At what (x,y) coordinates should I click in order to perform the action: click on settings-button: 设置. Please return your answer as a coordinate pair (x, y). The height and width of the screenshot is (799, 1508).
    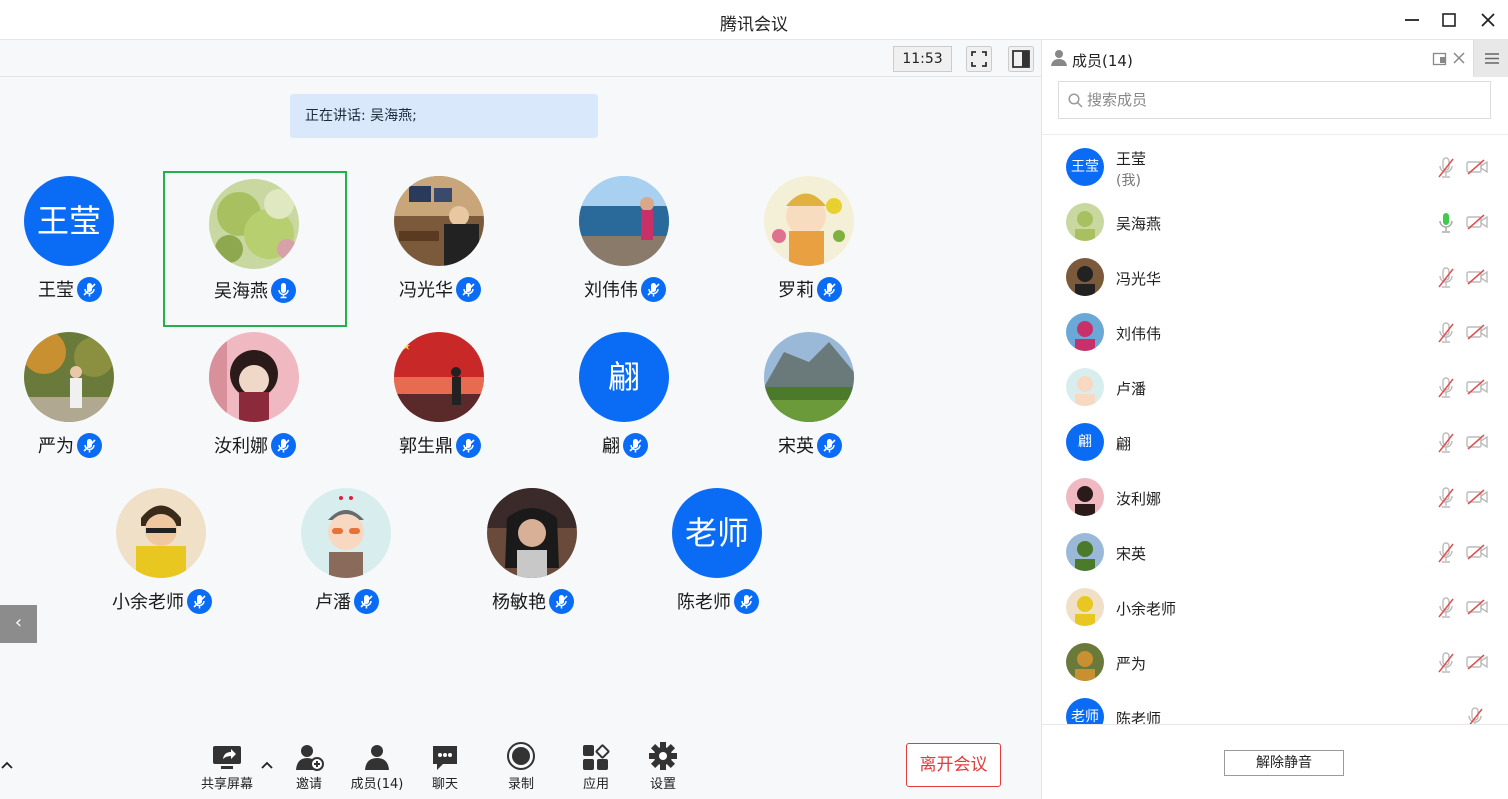
    Looking at the image, I should click on (663, 768).